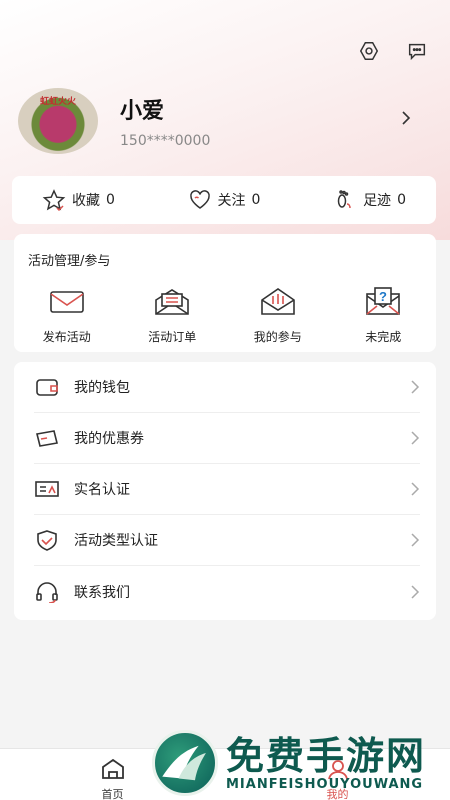 The height and width of the screenshot is (800, 450). What do you see at coordinates (116, 541) in the screenshot?
I see `menu-label: 活动类型认证` at bounding box center [116, 541].